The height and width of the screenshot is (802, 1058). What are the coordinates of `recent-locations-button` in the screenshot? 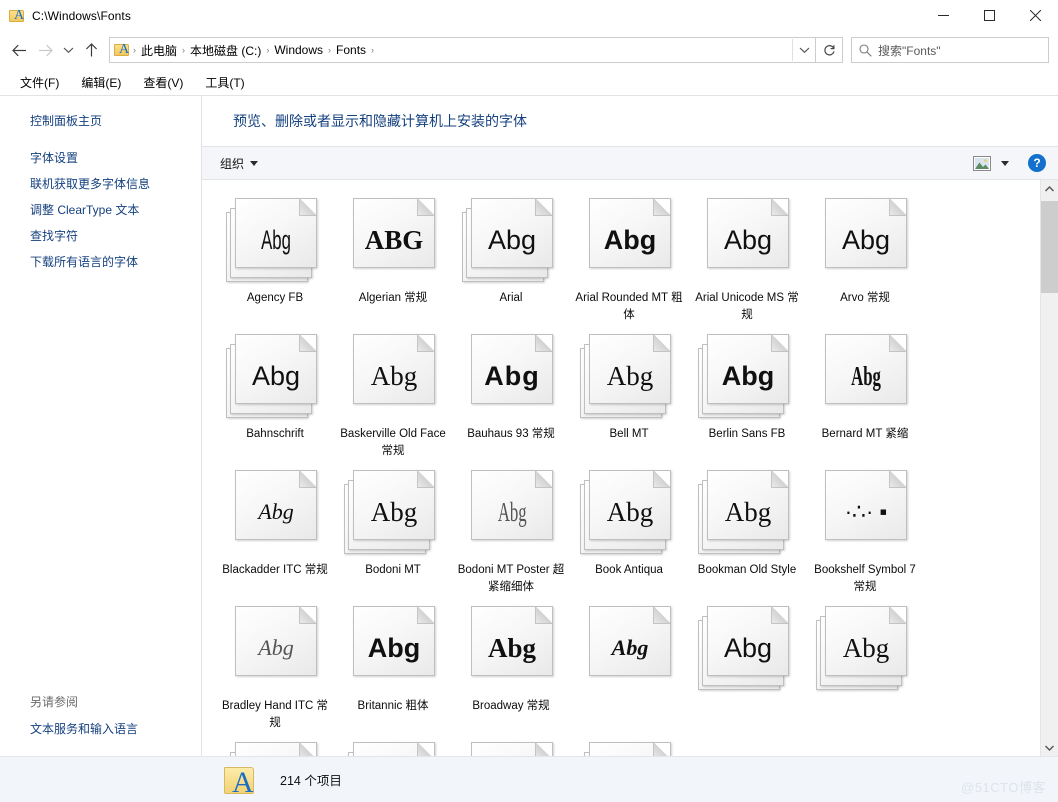 It's located at (68, 50).